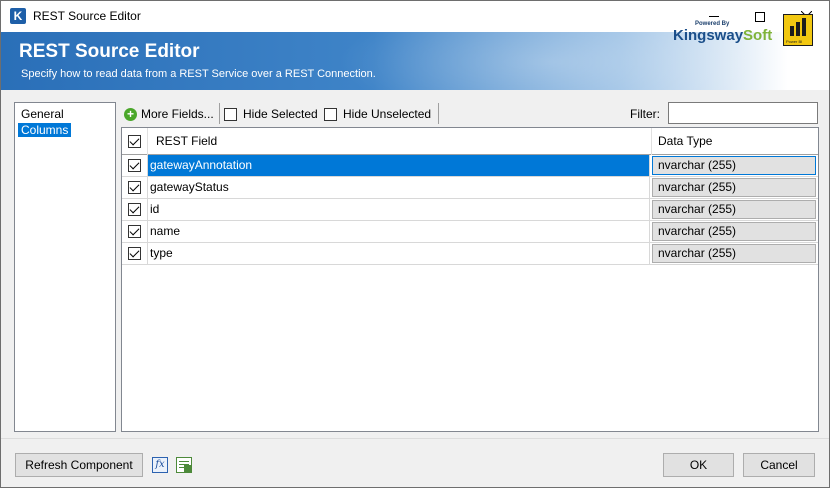 The height and width of the screenshot is (488, 830). I want to click on brand-name-k: K, so click(678, 35).